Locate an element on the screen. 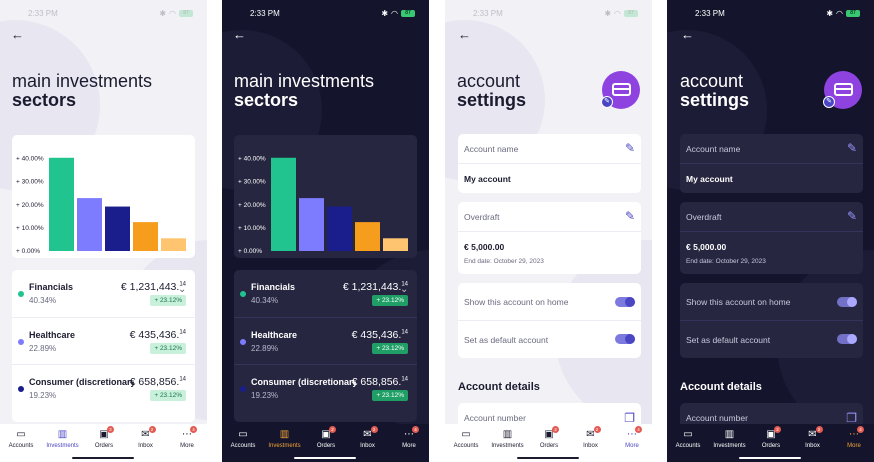 The width and height of the screenshot is (874, 462). status-time: 2:33 PM is located at coordinates (710, 13).